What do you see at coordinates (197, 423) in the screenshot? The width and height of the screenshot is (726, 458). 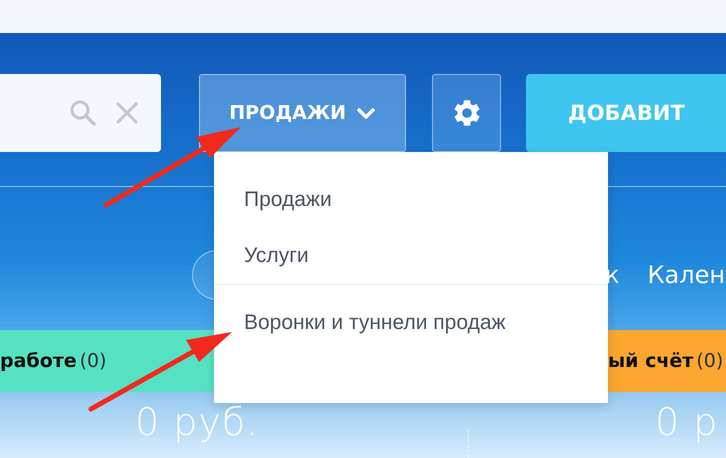 I see `sum-amount: 0 руб.` at bounding box center [197, 423].